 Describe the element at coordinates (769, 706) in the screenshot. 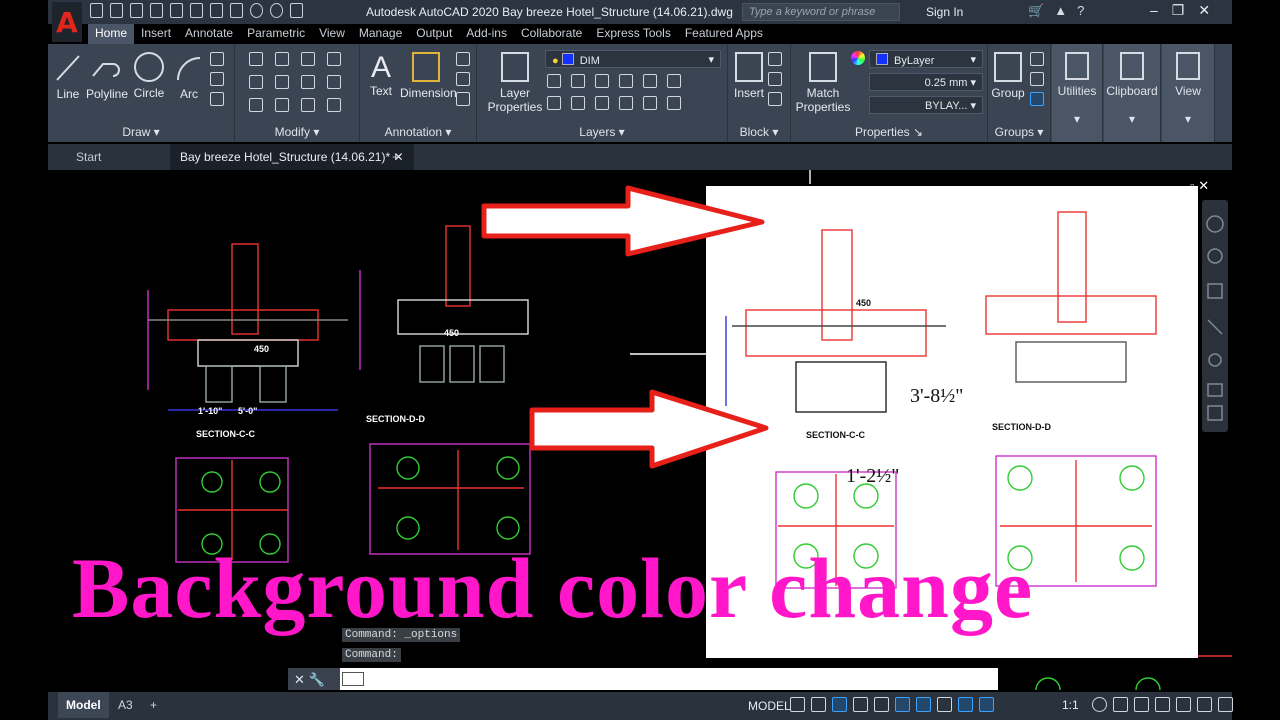

I see `model-space-toggle: MODEL` at that location.